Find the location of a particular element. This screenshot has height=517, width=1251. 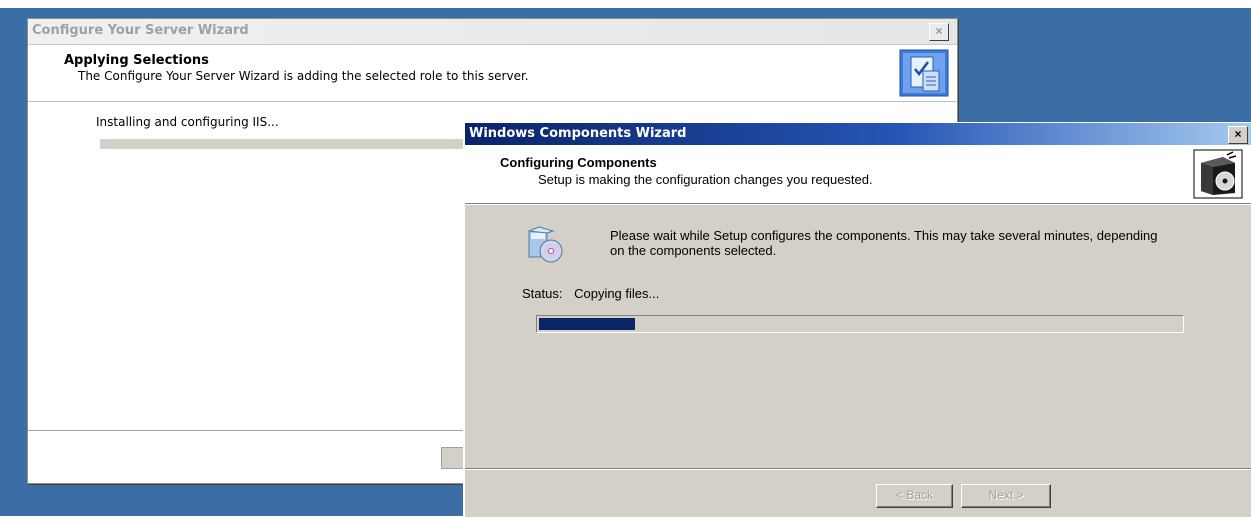

components-wizard-divider-highlight is located at coordinates (858, 469).